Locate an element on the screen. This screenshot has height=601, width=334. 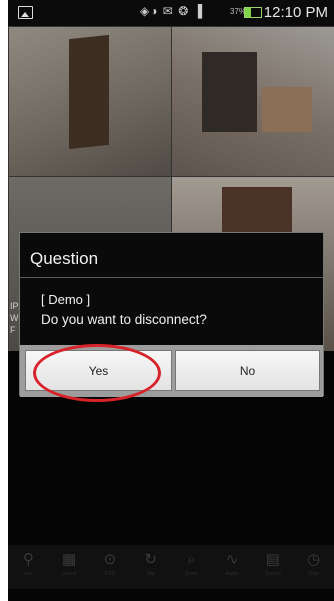
dialog-message: Do you want to disconnect? is located at coordinates (124, 319).